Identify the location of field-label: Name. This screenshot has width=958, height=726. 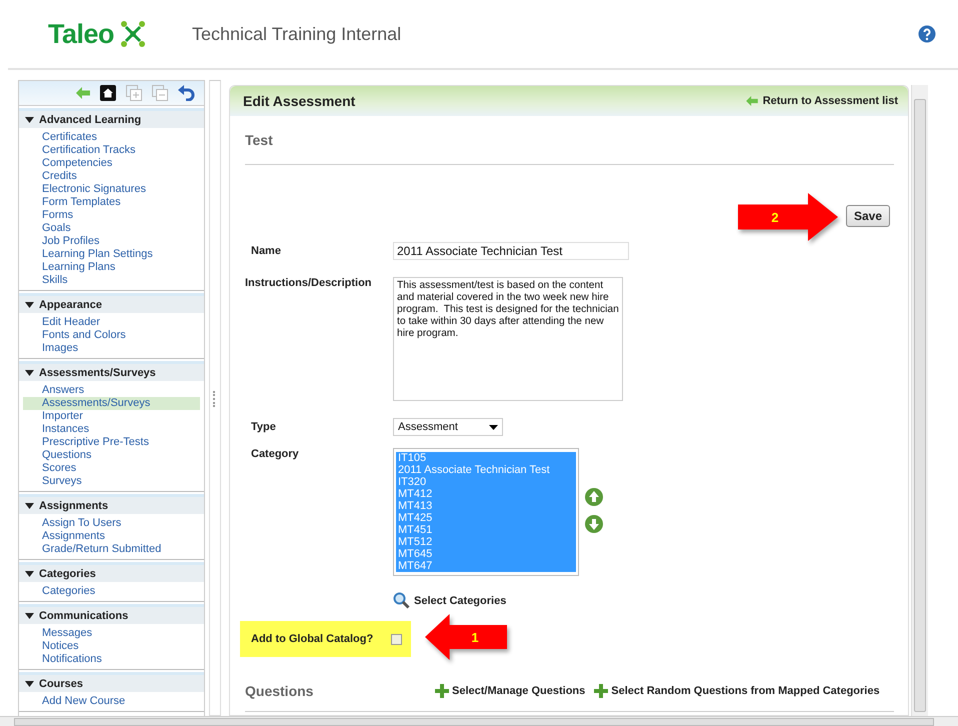
(266, 251).